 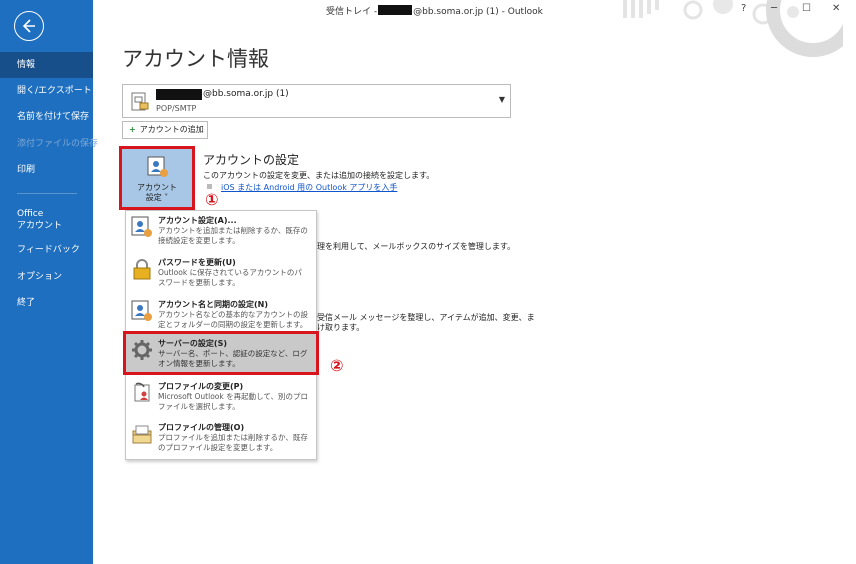 I want to click on plus-icon: +, so click(x=132, y=129).